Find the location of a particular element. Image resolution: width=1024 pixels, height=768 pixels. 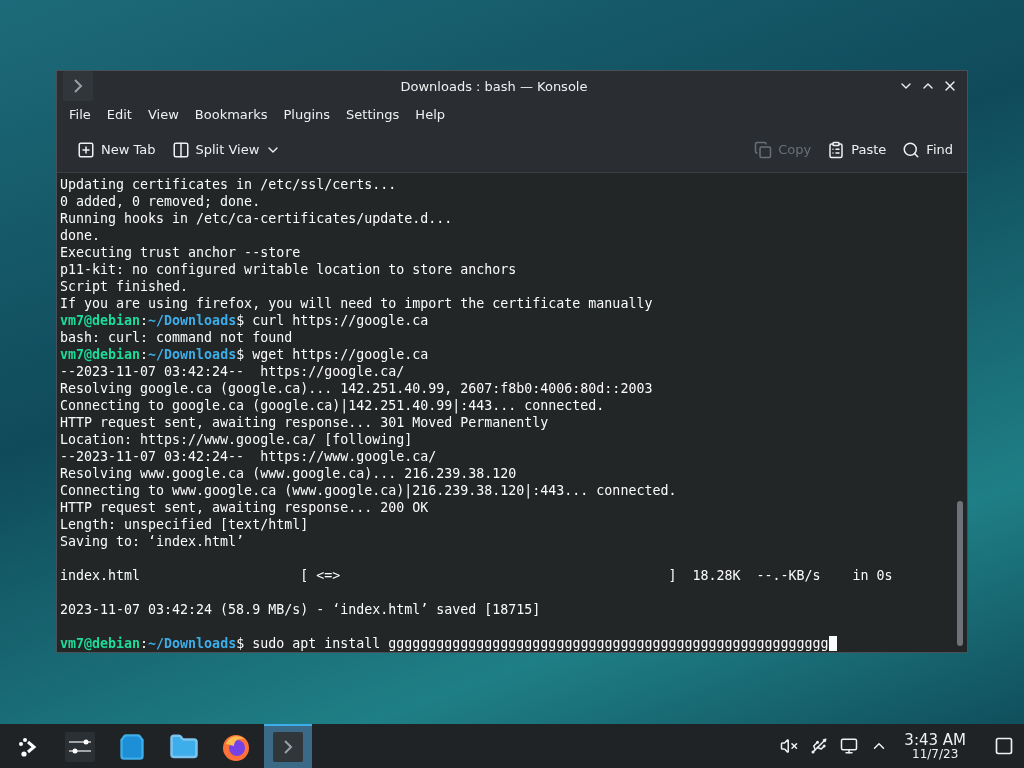

prompt-command: $ sudo apt install ggggggggggggggggggggggggggggggggggggggggggggggggggggggg is located at coordinates (532, 643).